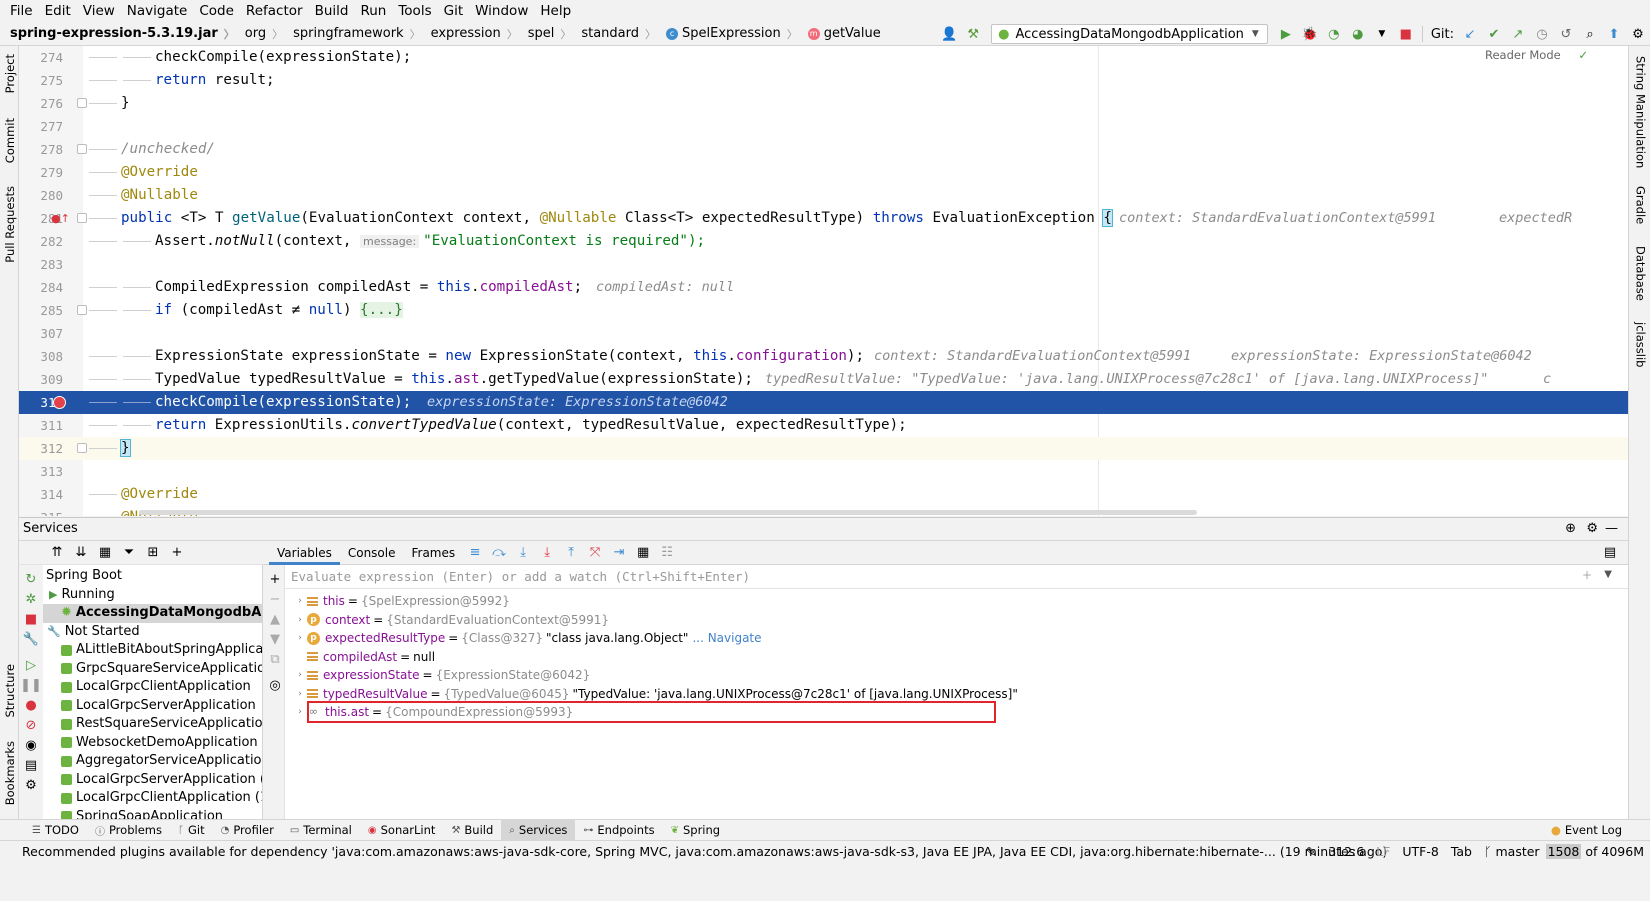 The width and height of the screenshot is (1650, 901). Describe the element at coordinates (275, 639) in the screenshot. I see `move-down-icon: ▼` at that location.